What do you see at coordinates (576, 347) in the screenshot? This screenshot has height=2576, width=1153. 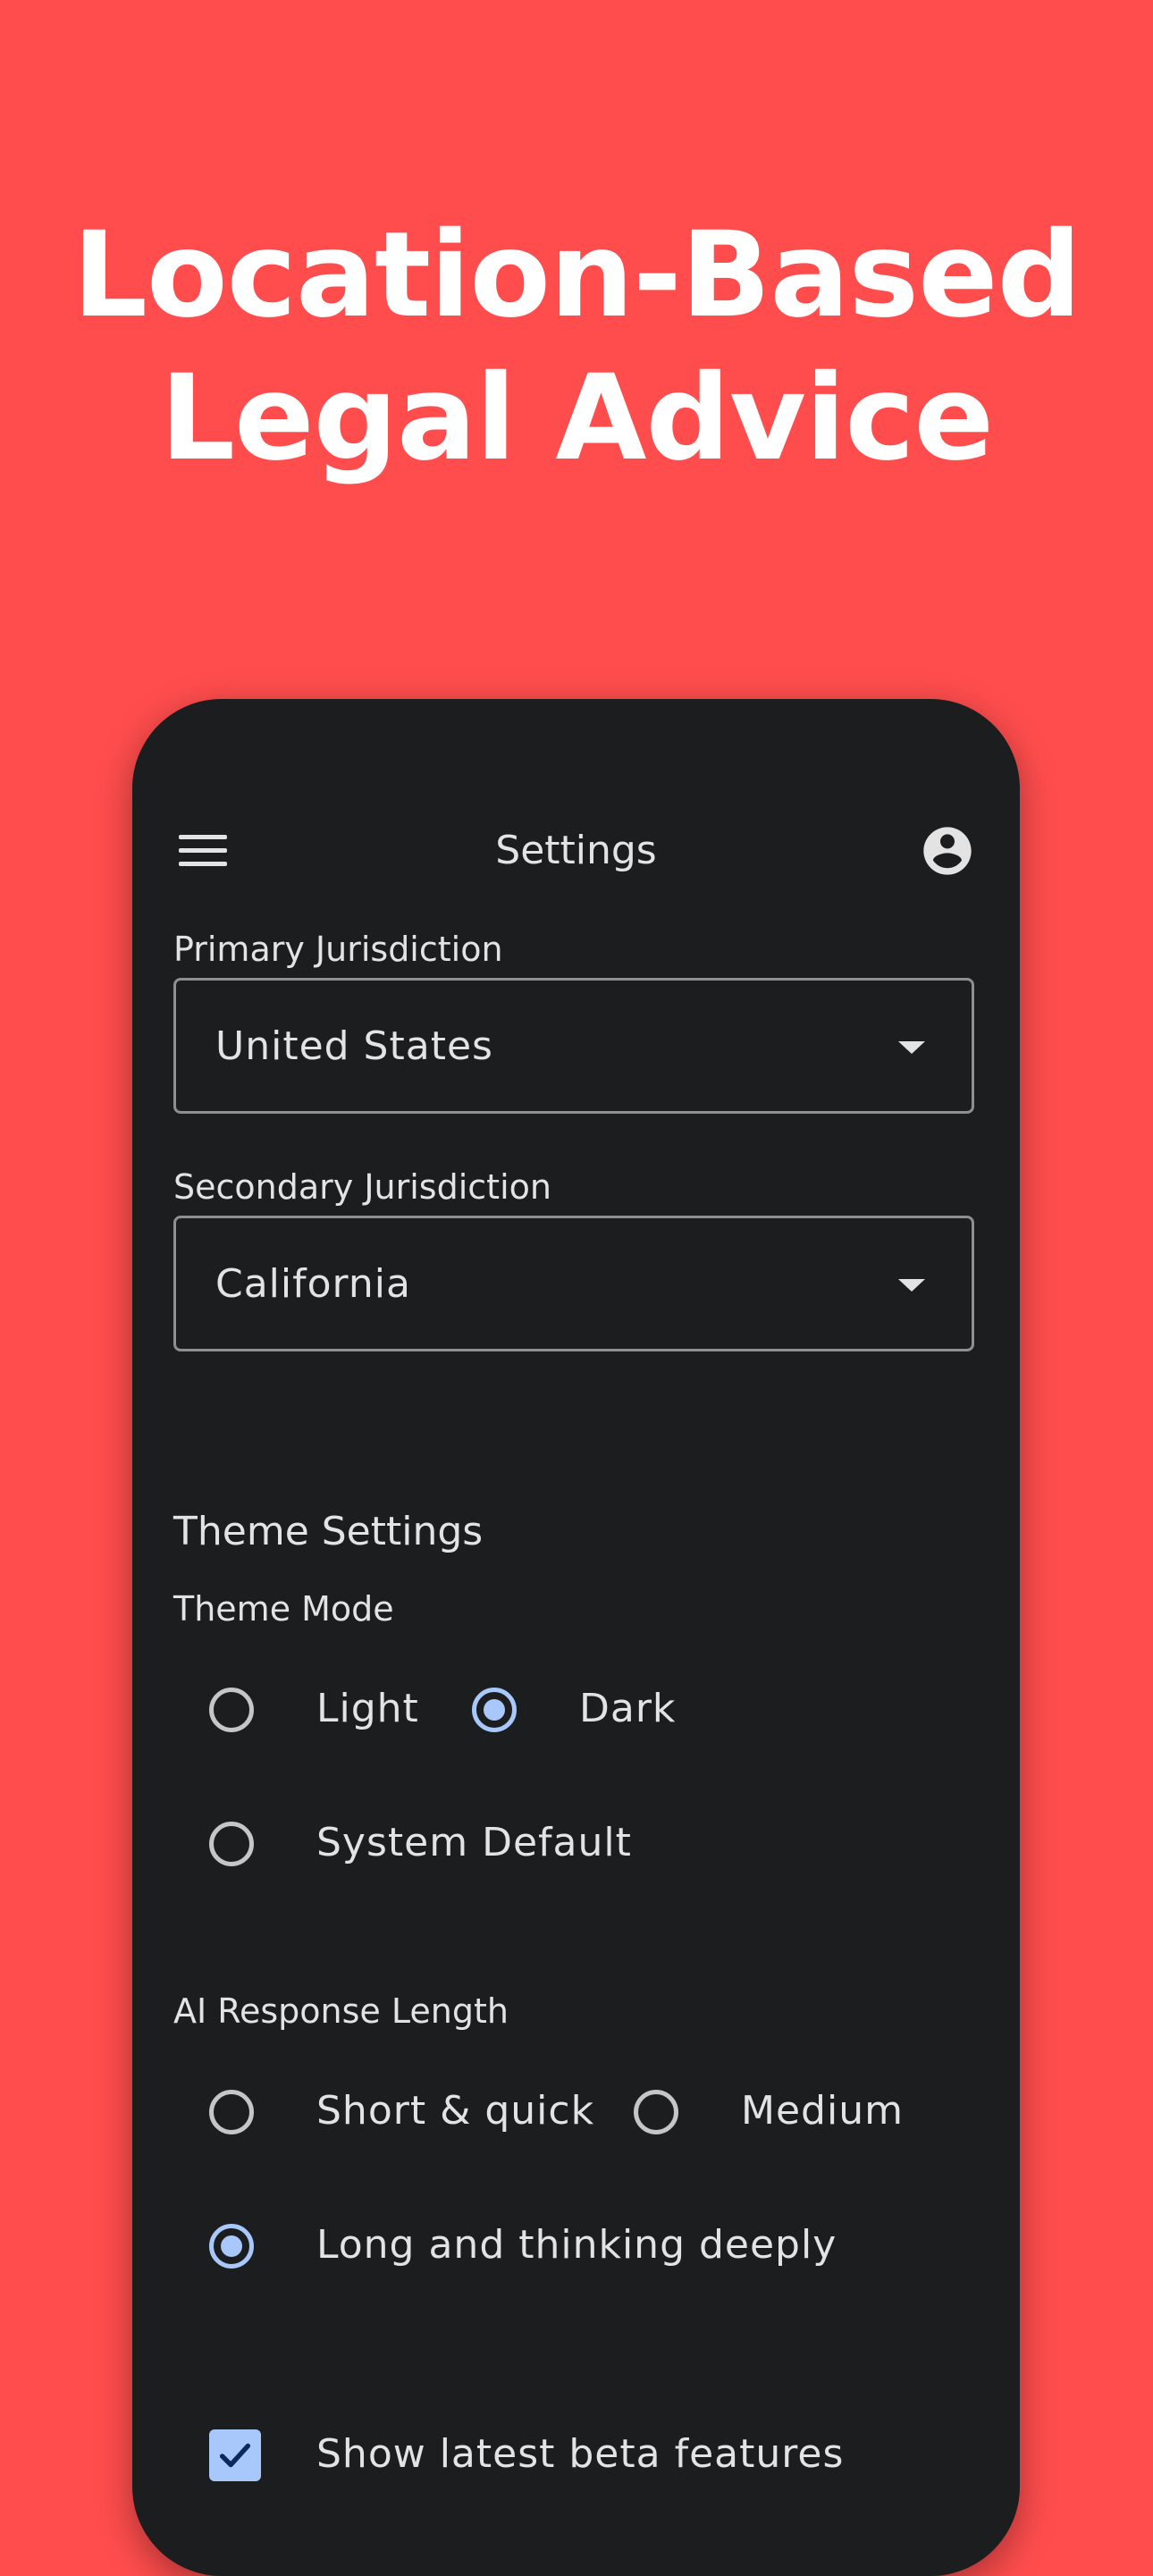 I see `promo-headline: Location-Based Legal Advice` at bounding box center [576, 347].